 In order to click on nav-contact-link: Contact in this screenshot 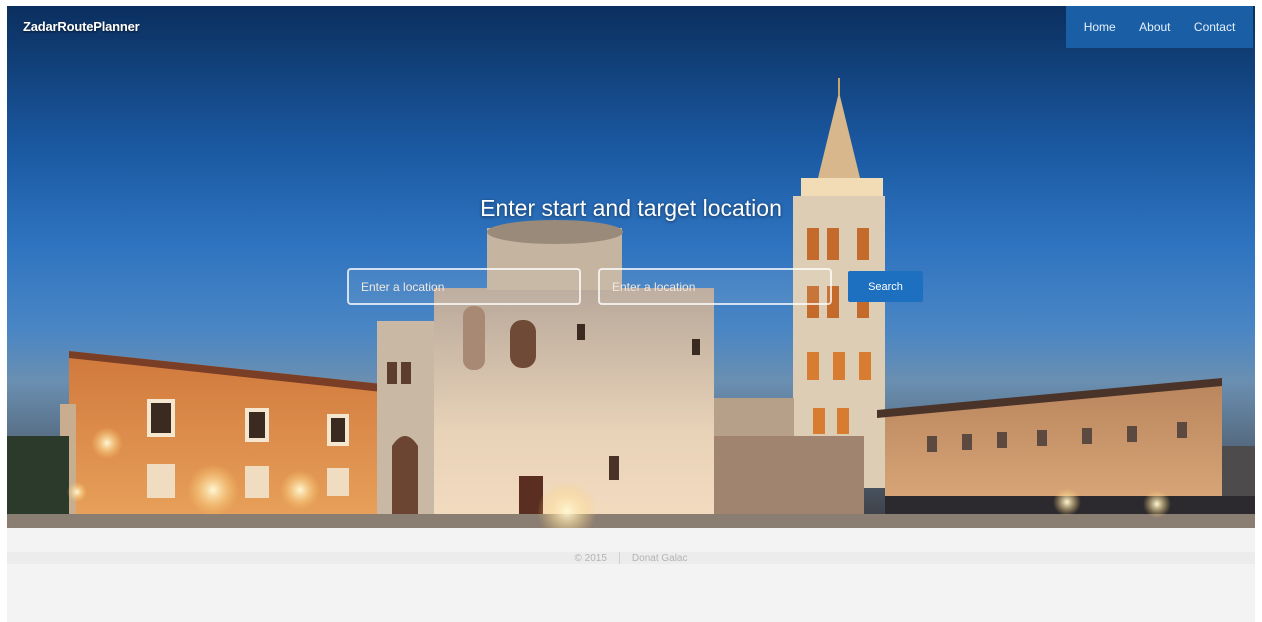, I will do `click(1214, 27)`.